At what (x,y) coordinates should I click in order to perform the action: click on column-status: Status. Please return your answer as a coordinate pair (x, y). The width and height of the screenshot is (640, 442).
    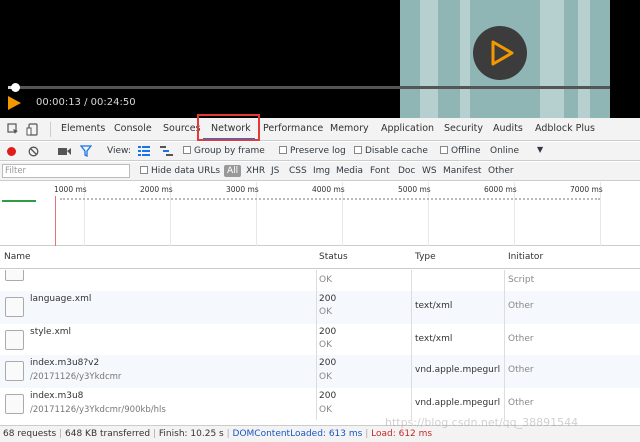
    Looking at the image, I should click on (333, 257).